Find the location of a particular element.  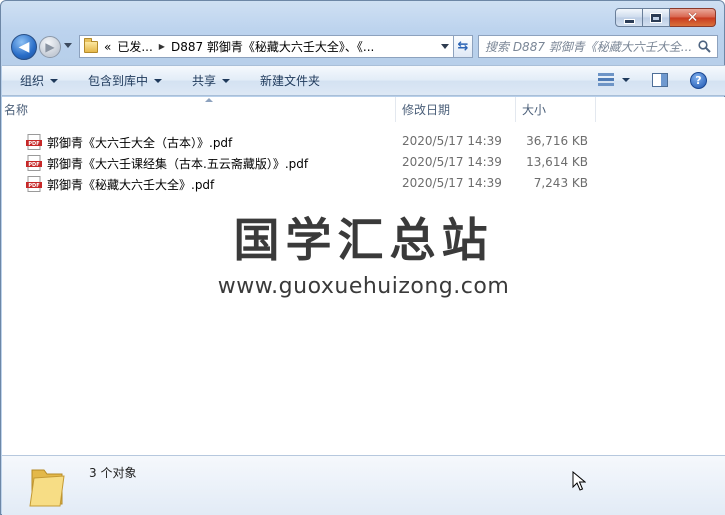

new-folder-label: 新建文件夹 is located at coordinates (290, 81).